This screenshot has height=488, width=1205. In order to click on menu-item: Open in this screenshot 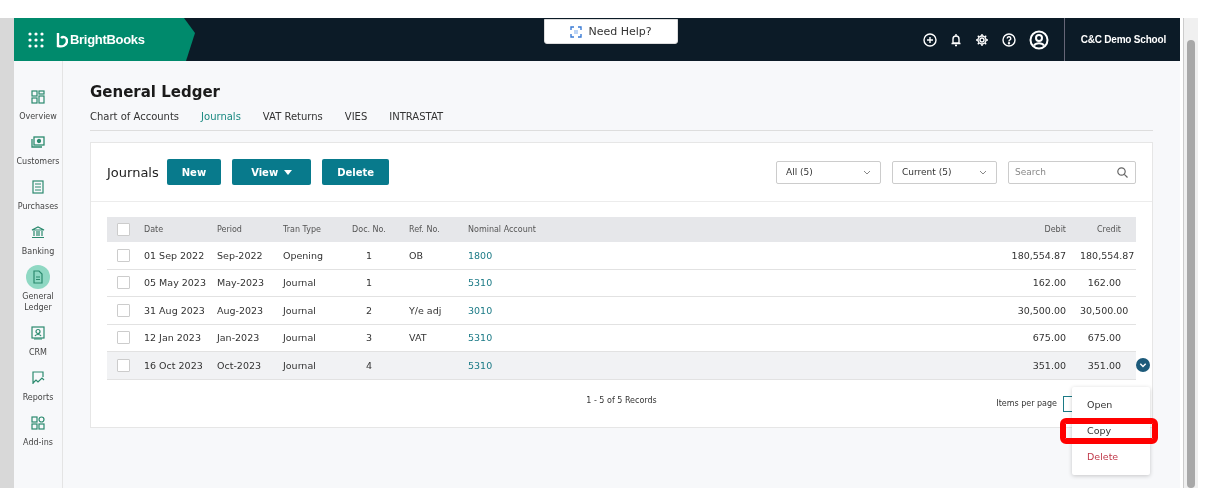, I will do `click(1111, 405)`.